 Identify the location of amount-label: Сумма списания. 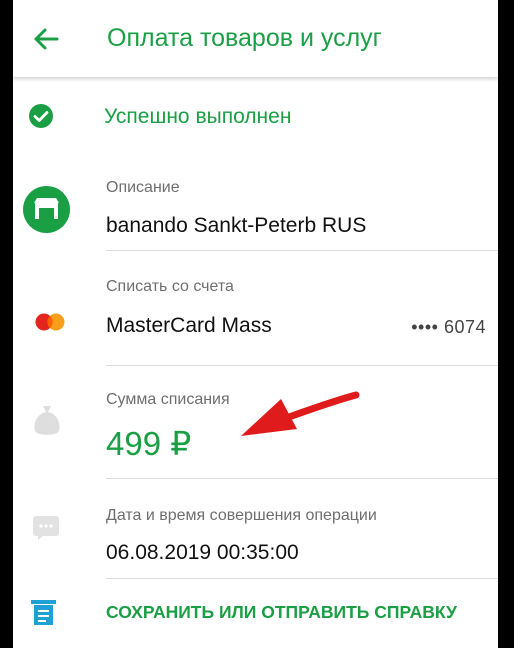
(168, 399).